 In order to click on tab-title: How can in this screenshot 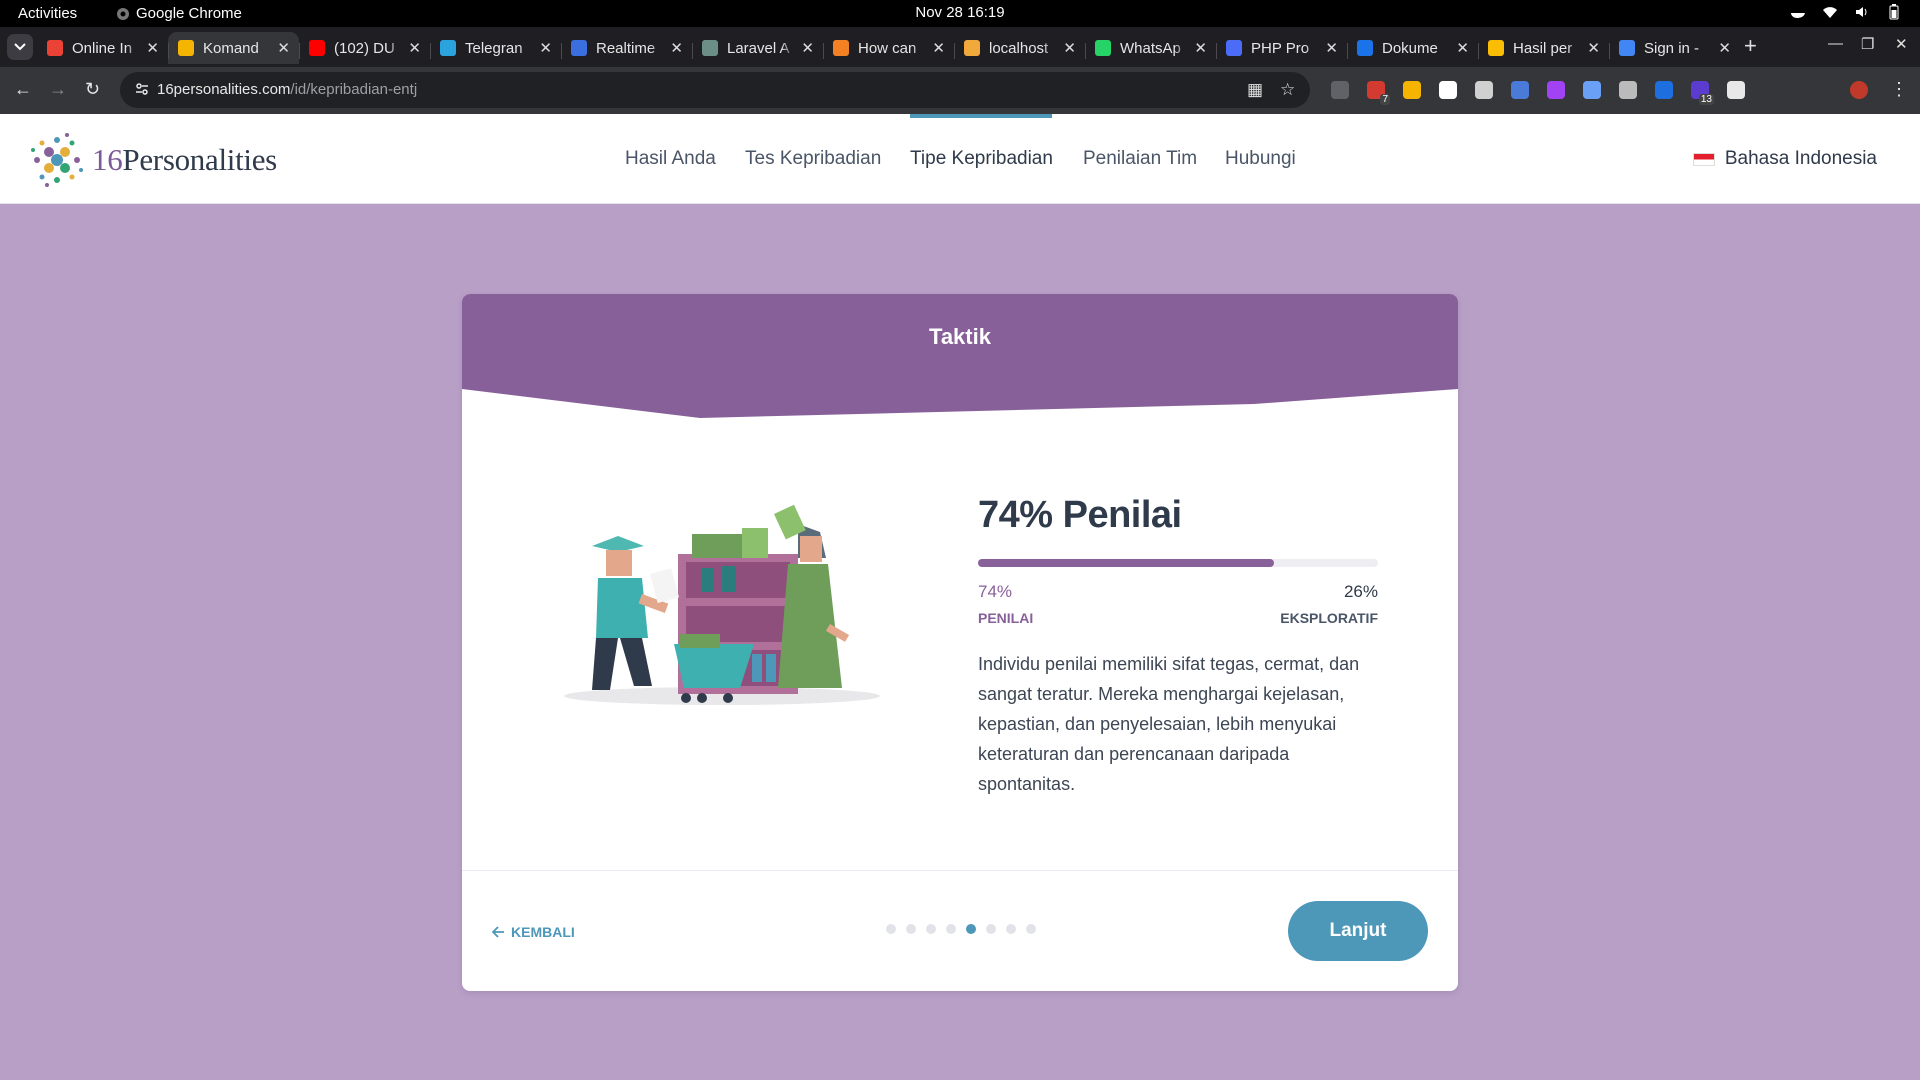, I will do `click(887, 48)`.